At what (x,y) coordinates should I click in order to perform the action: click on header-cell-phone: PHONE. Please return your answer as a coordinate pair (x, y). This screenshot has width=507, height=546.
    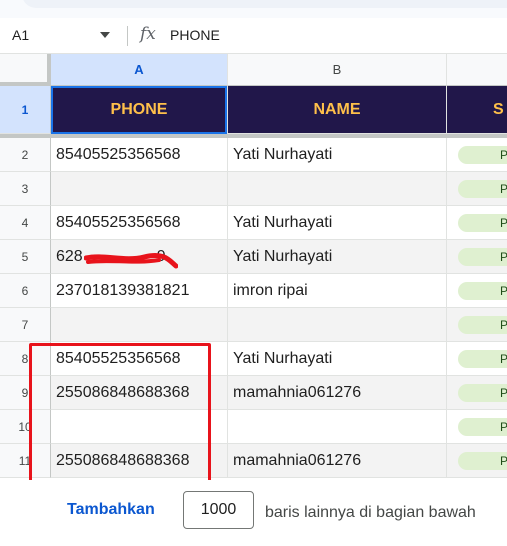
    Looking at the image, I should click on (139, 110).